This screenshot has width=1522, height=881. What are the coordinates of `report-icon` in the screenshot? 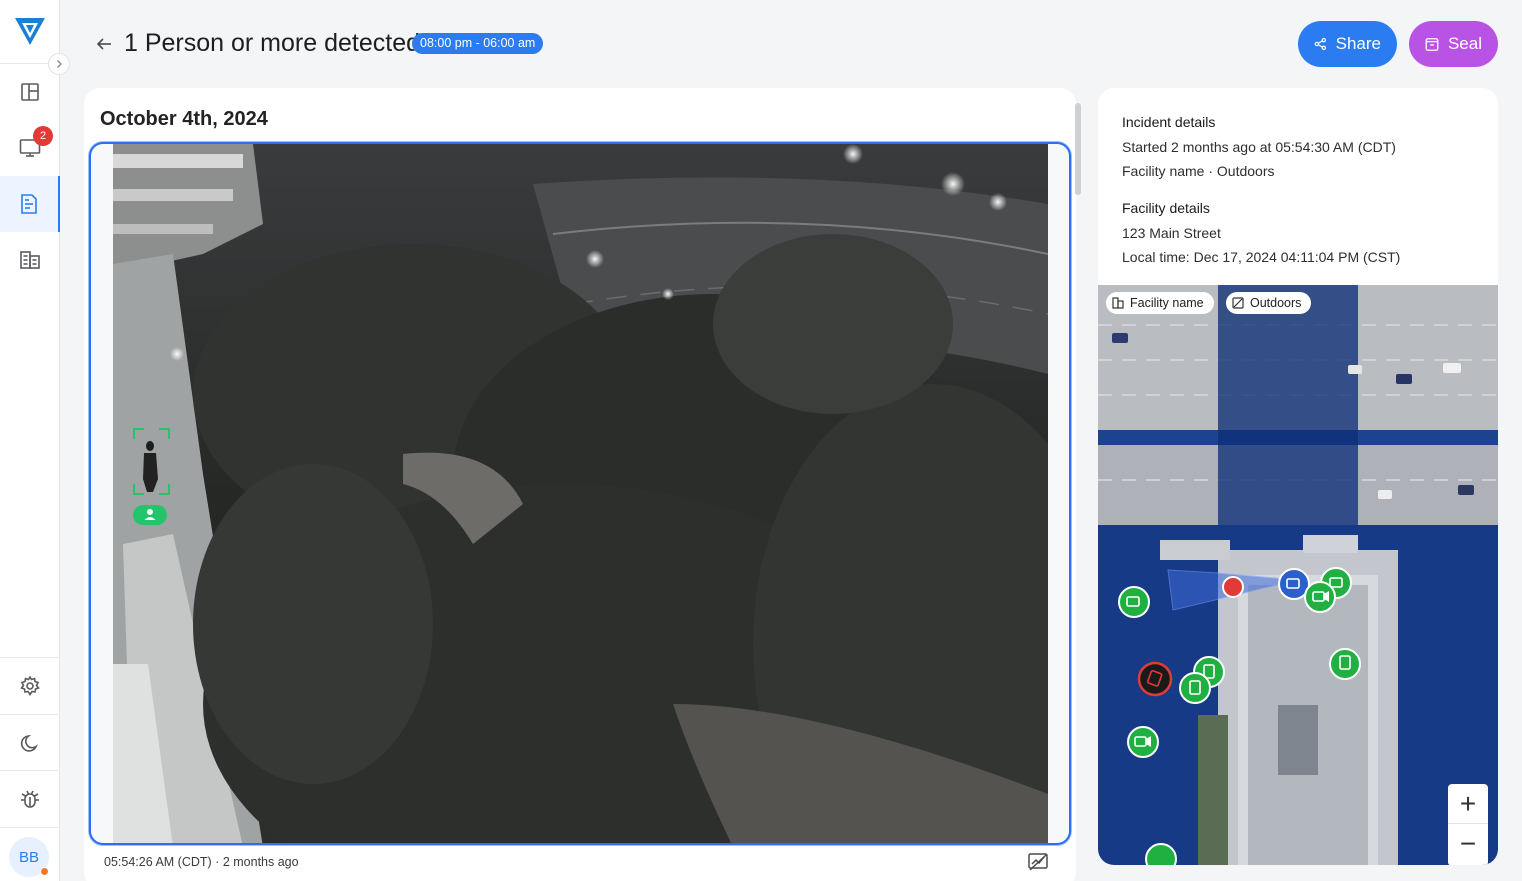 It's located at (29, 204).